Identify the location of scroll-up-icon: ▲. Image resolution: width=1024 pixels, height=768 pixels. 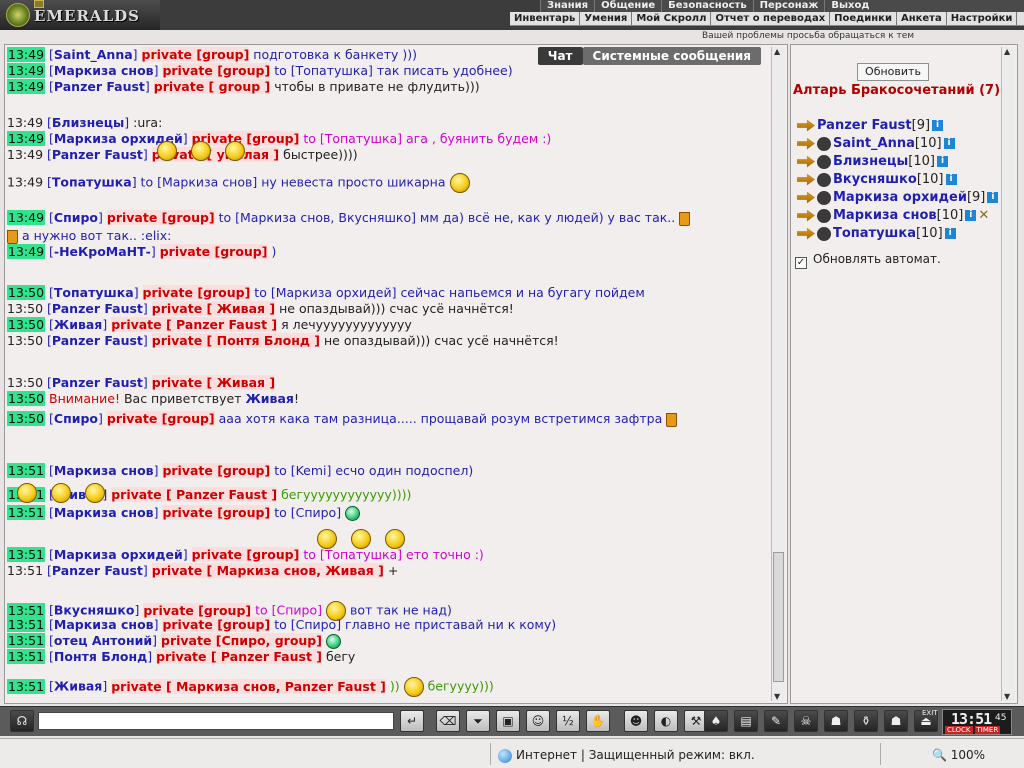
(1007, 51).